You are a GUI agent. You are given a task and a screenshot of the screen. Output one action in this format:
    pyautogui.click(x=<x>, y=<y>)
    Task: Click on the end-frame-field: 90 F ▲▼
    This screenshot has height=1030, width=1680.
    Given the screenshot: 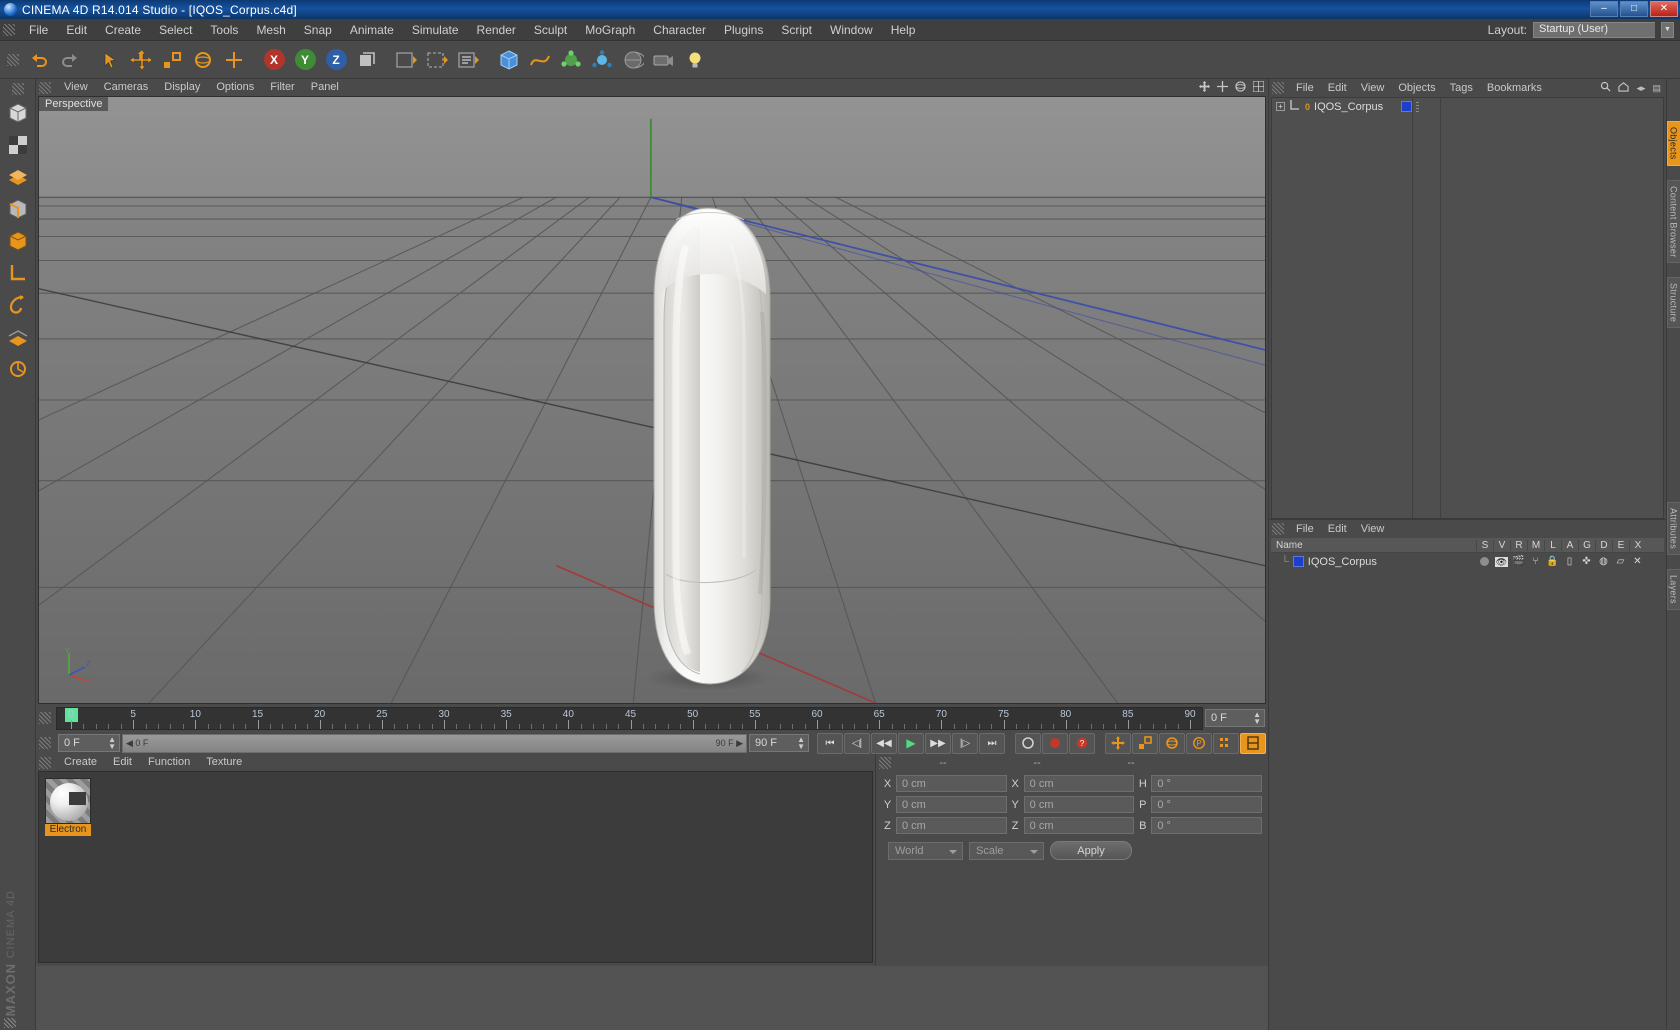 What is the action you would take?
    pyautogui.click(x=779, y=743)
    